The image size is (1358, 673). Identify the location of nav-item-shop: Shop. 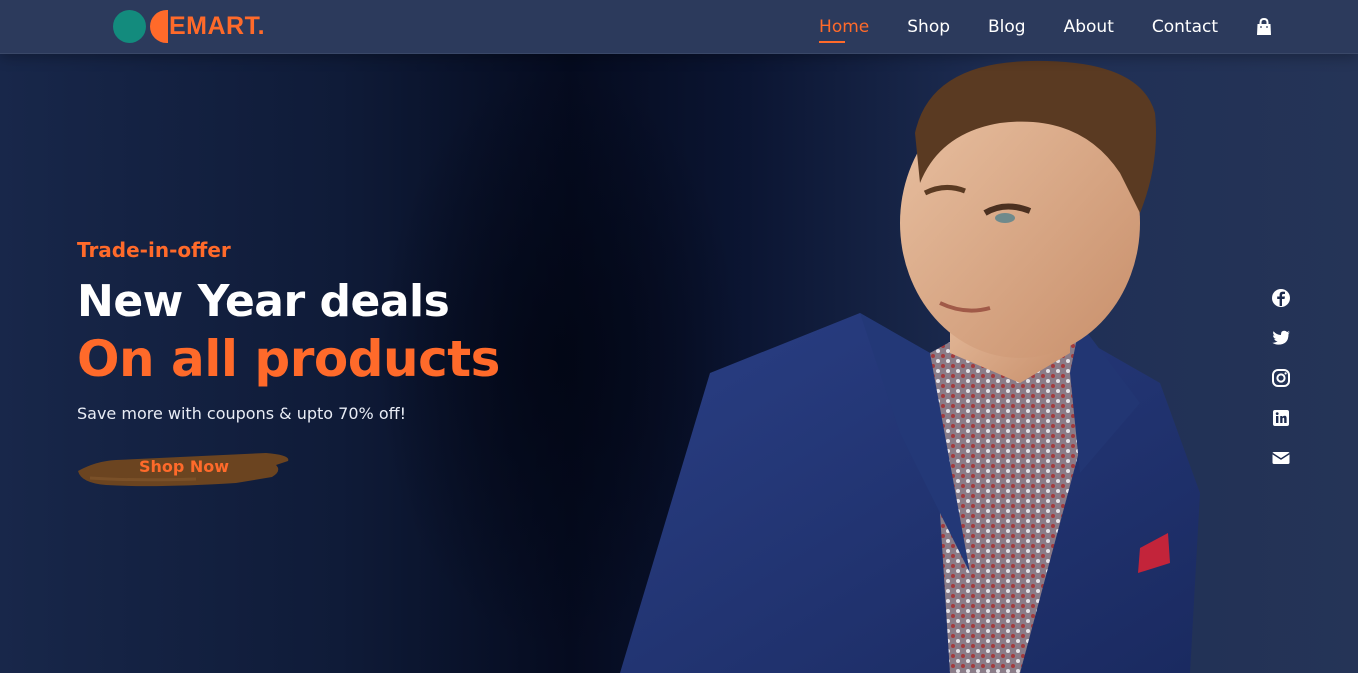
(928, 27).